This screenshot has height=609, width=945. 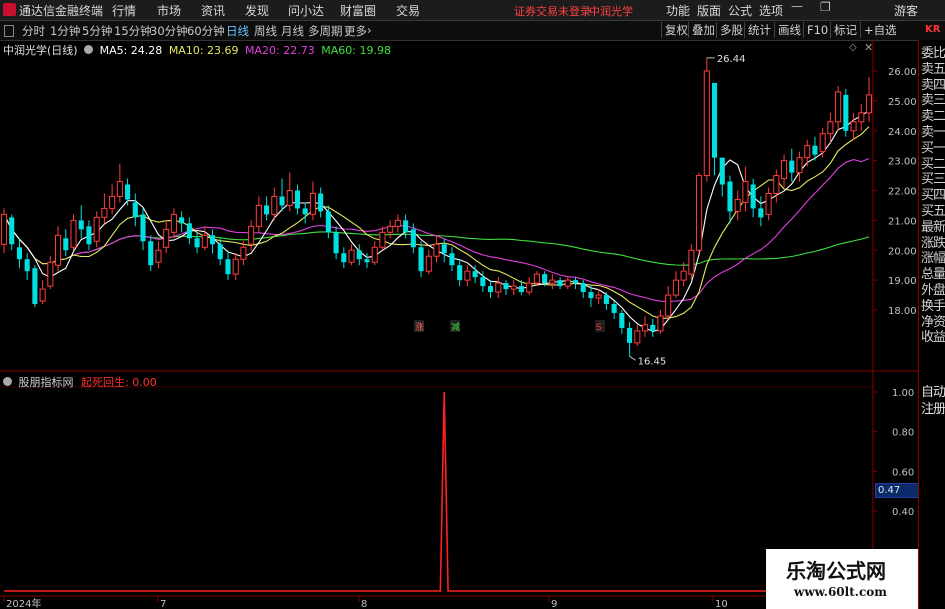 I want to click on current-stock-name: 中润光学, so click(x=611, y=11).